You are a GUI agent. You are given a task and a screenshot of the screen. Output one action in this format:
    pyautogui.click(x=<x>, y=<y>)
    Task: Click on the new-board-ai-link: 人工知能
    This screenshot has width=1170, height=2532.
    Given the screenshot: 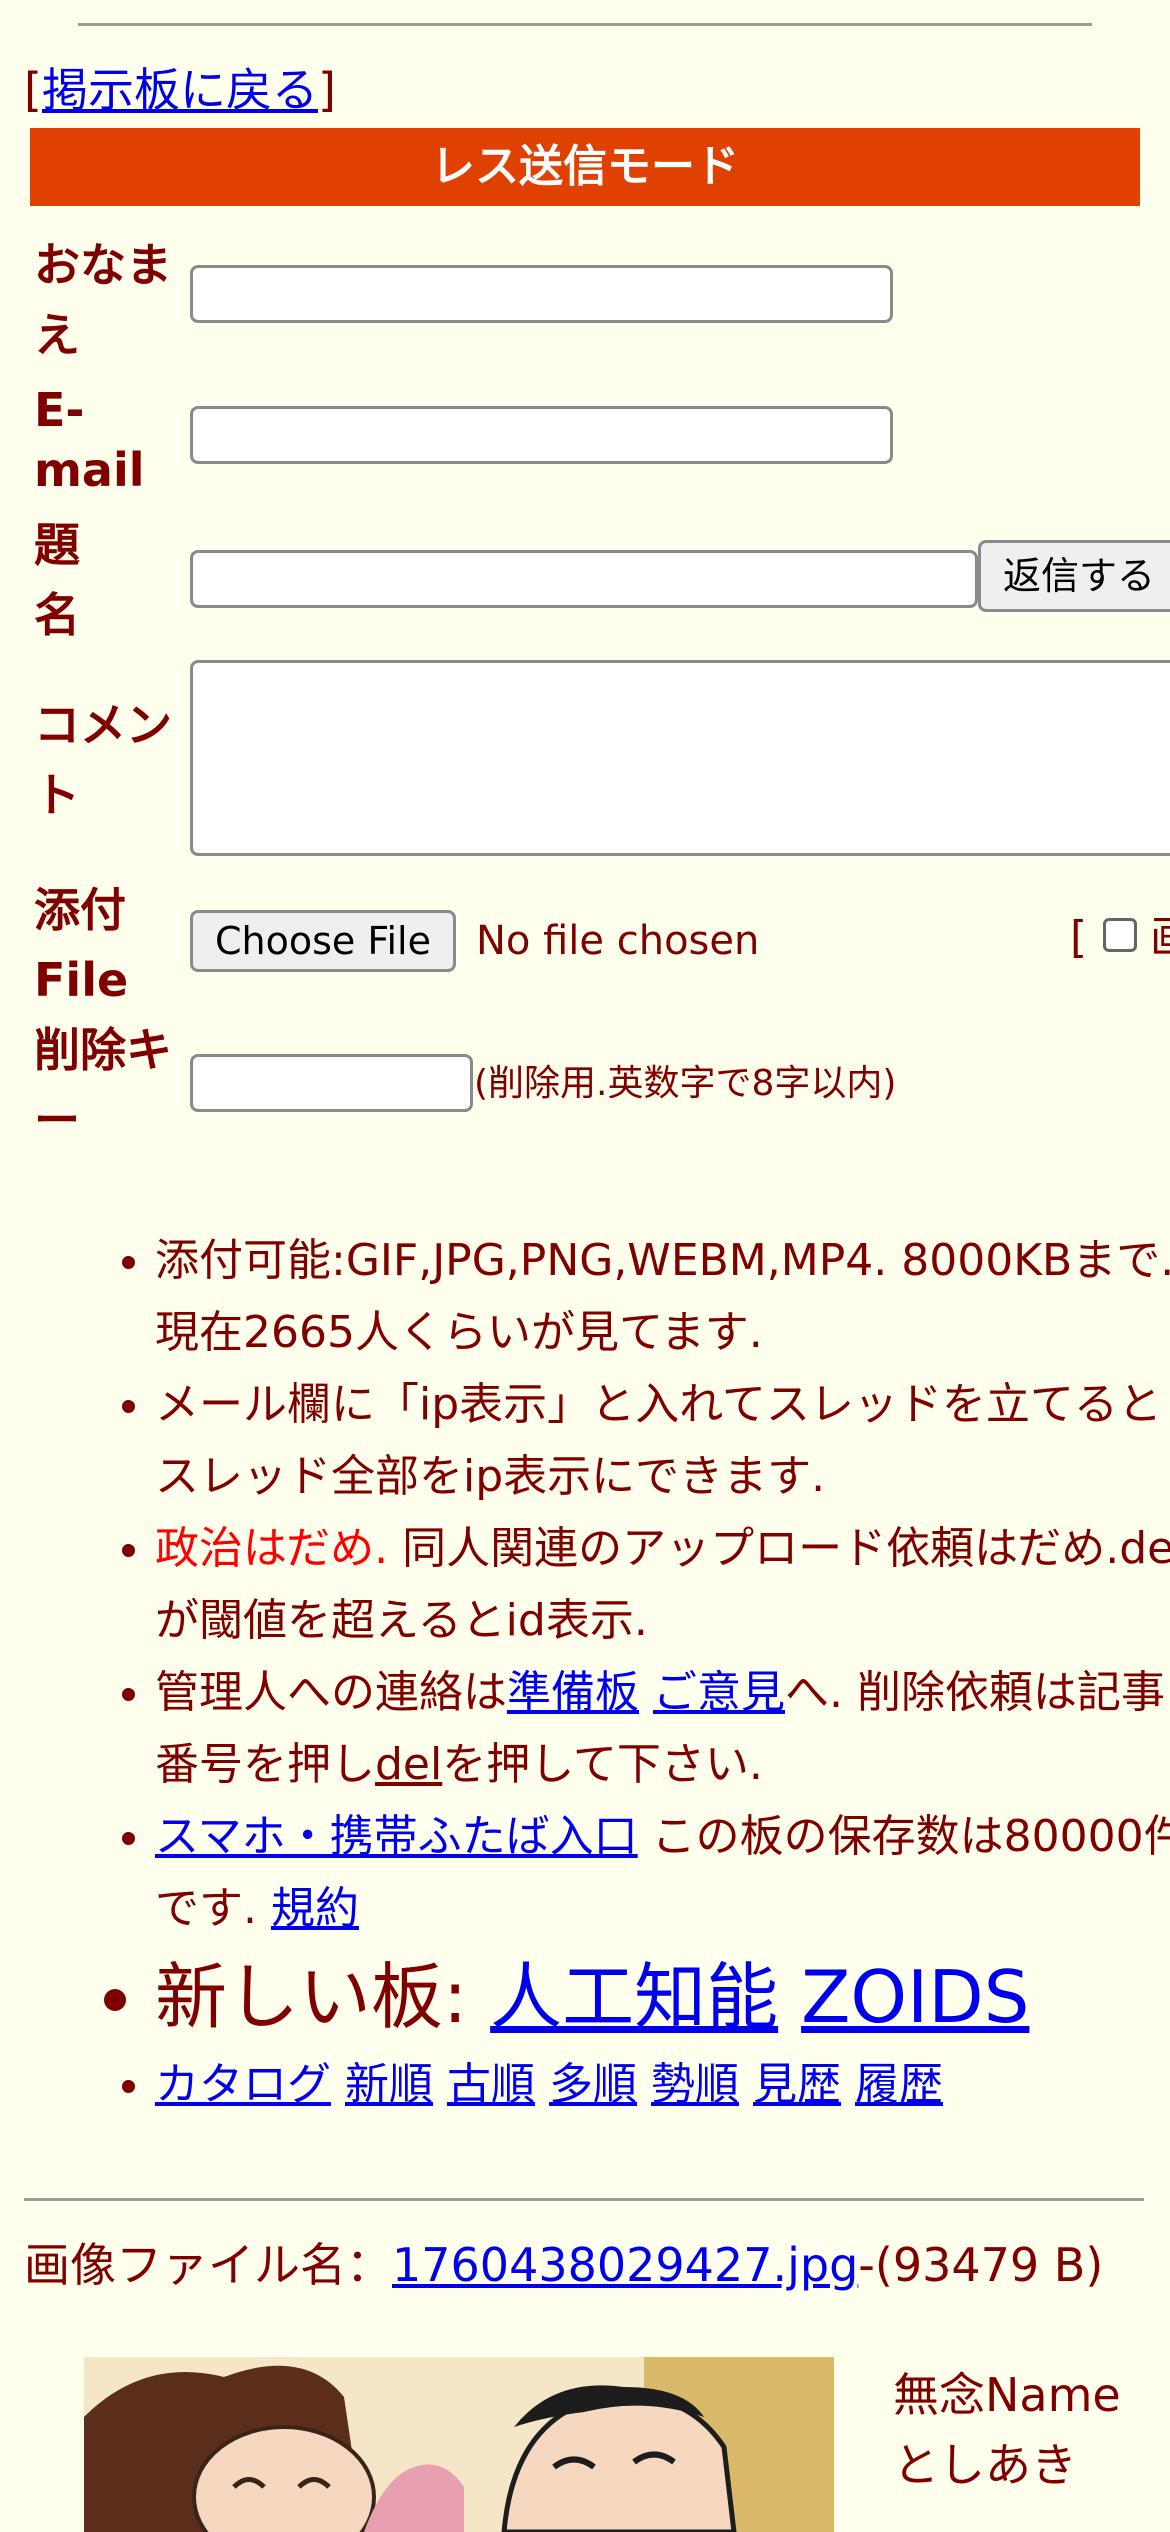 What is the action you would take?
    pyautogui.click(x=634, y=1997)
    